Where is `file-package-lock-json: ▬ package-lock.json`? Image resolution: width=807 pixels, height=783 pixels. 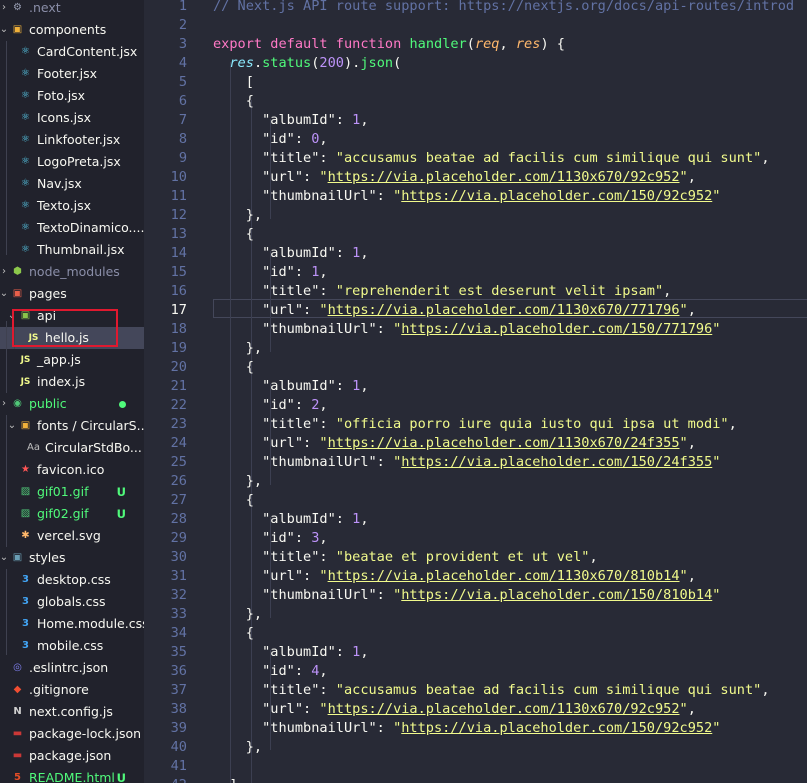
file-package-lock-json: ▬ package-lock.json is located at coordinates (72, 734).